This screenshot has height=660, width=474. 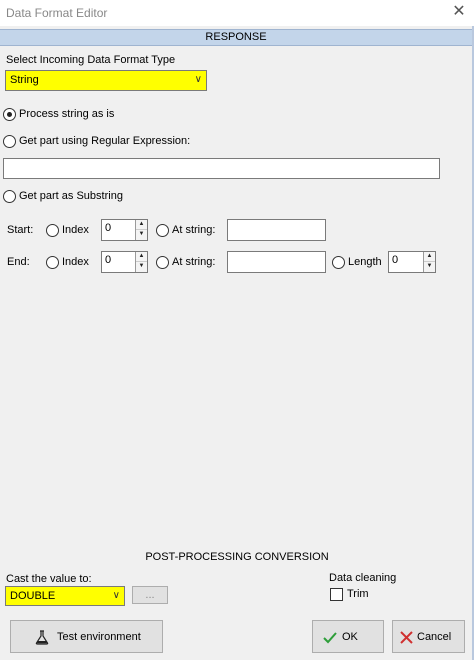 What do you see at coordinates (336, 594) in the screenshot?
I see `trim-checkbox` at bounding box center [336, 594].